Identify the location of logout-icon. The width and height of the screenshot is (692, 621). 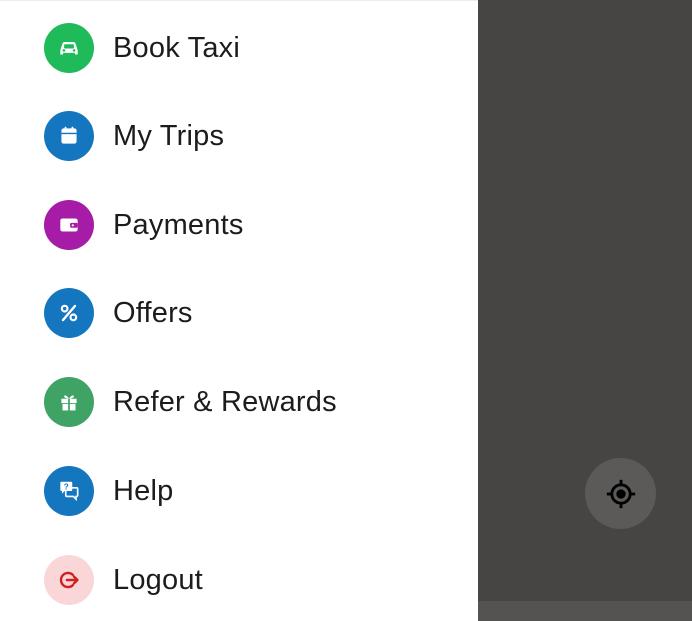
(69, 580).